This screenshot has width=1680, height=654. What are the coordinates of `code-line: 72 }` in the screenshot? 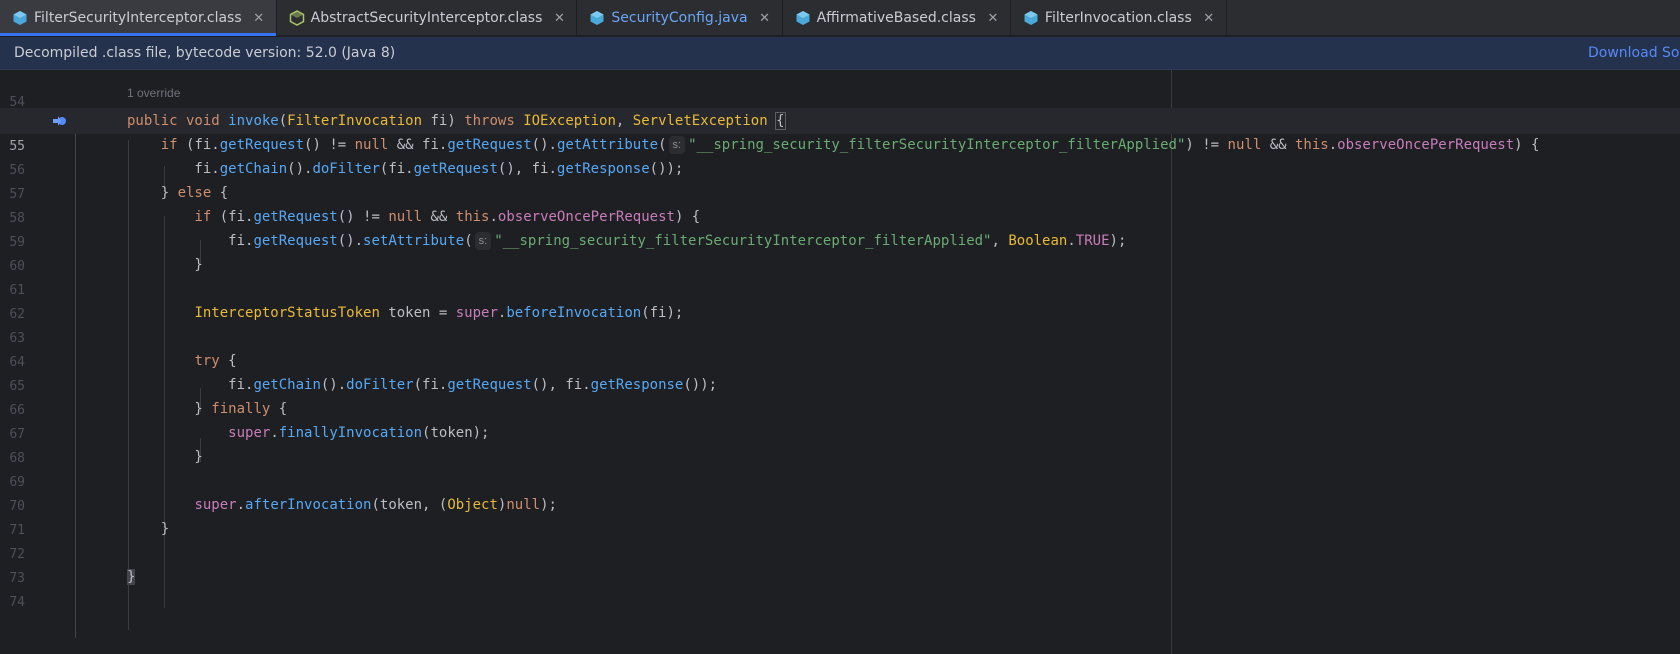 It's located at (840, 539).